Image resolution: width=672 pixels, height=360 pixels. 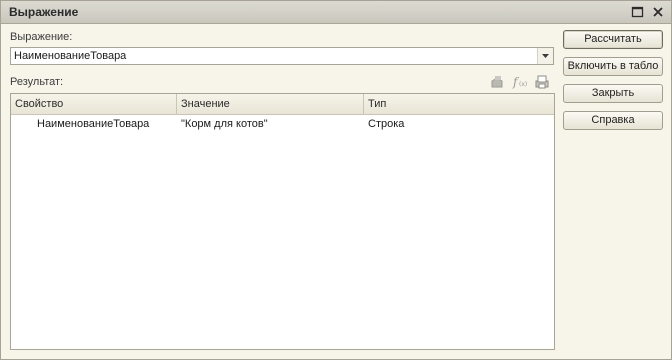 I want to click on close-button: Закрыть, so click(x=613, y=93).